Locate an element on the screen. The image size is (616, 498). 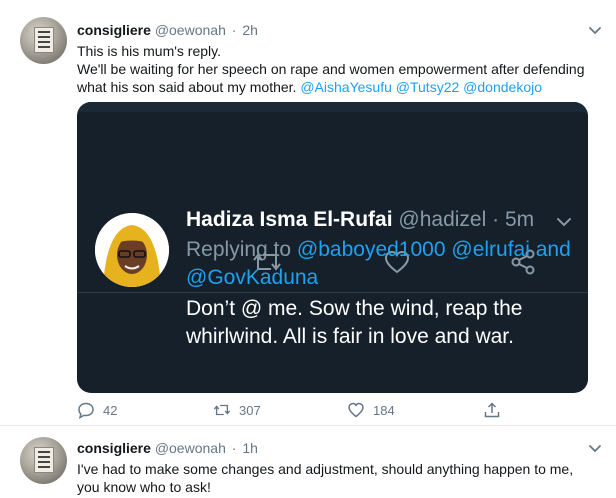
embedded-mention: @baboyed1000 is located at coordinates (371, 249).